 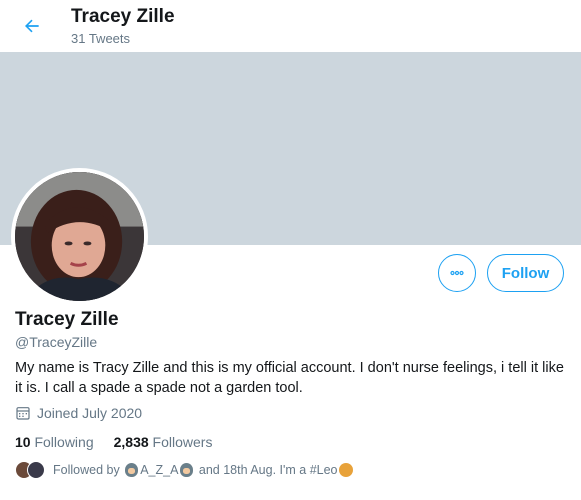 I want to click on profile-handle: @TraceyZille, so click(x=56, y=342).